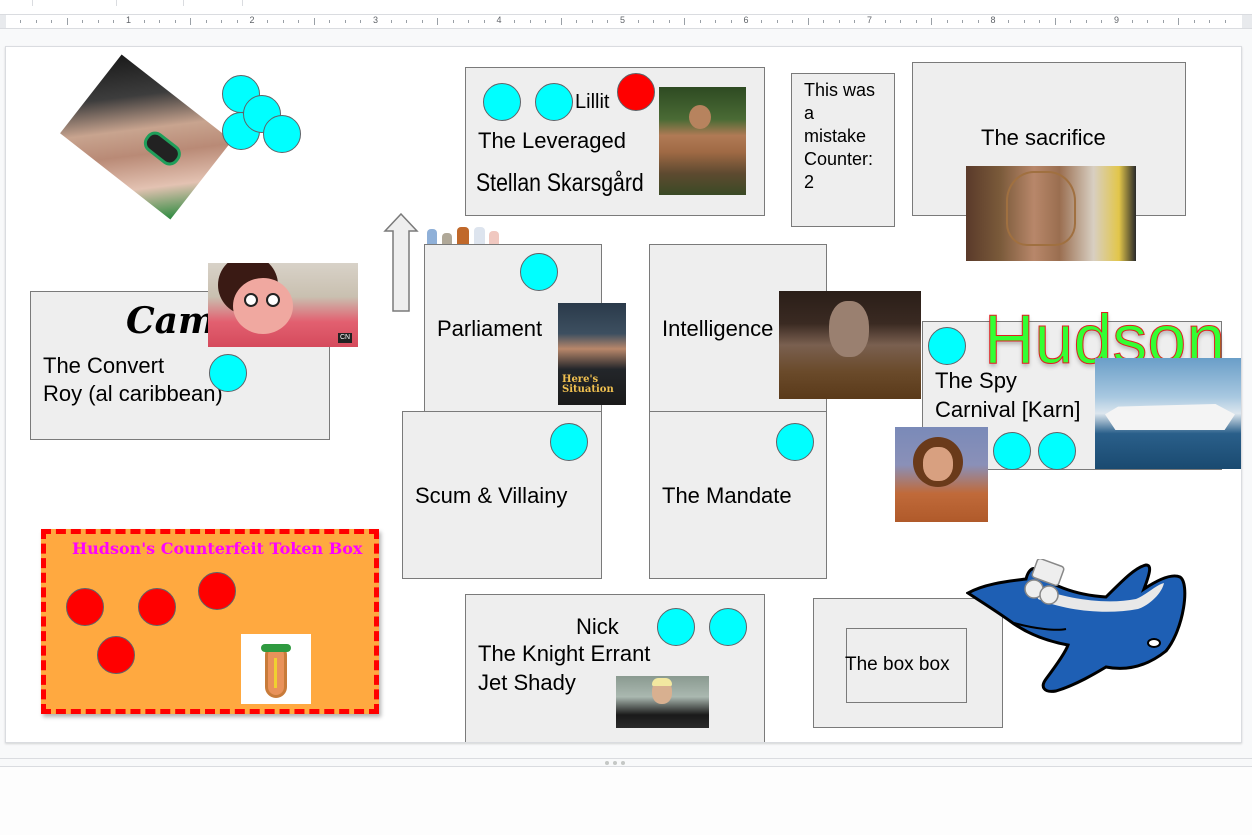 The height and width of the screenshot is (835, 1252). I want to click on mistake-line: a, so click(809, 113).